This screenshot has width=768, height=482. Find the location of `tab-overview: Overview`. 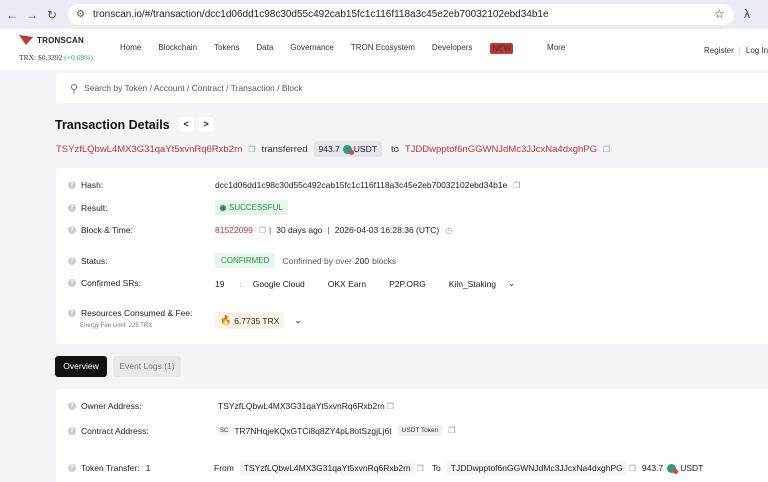

tab-overview: Overview is located at coordinates (81, 366).